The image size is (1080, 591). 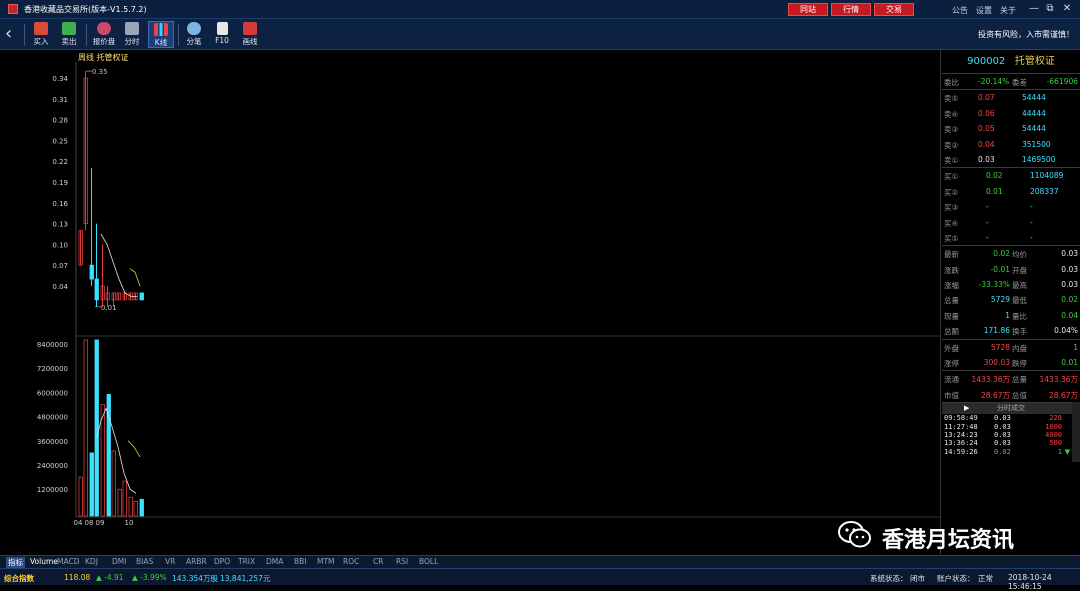 What do you see at coordinates (78, 523) in the screenshot?
I see `x-tick-label: 04` at bounding box center [78, 523].